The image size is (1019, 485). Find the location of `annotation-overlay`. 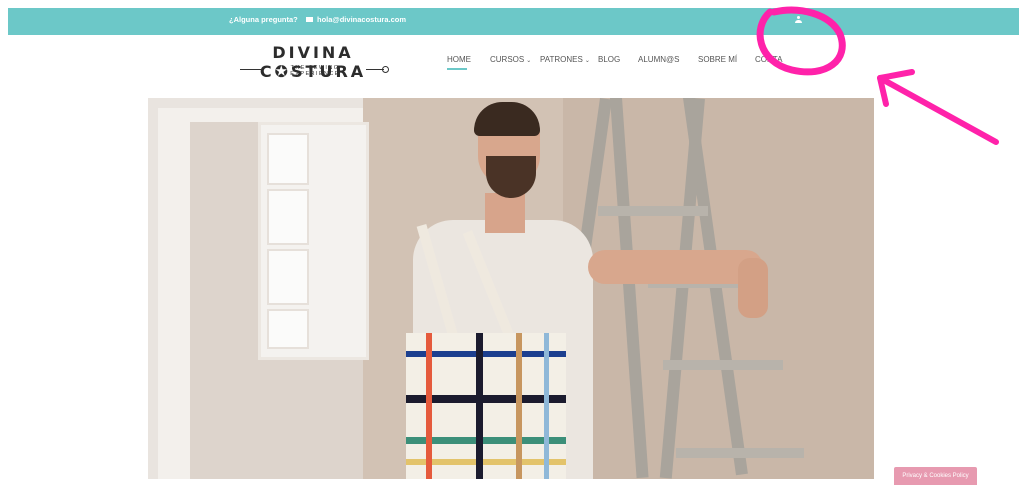

annotation-overlay is located at coordinates (877, 75).